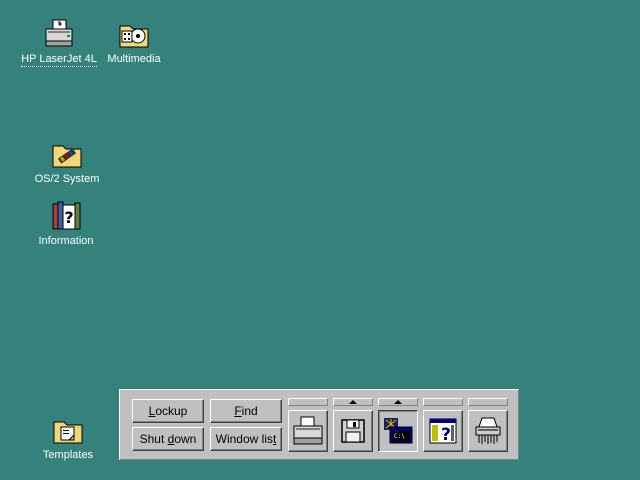 The height and width of the screenshot is (480, 640). I want to click on window-list-button-label: Window list, so click(246, 439).